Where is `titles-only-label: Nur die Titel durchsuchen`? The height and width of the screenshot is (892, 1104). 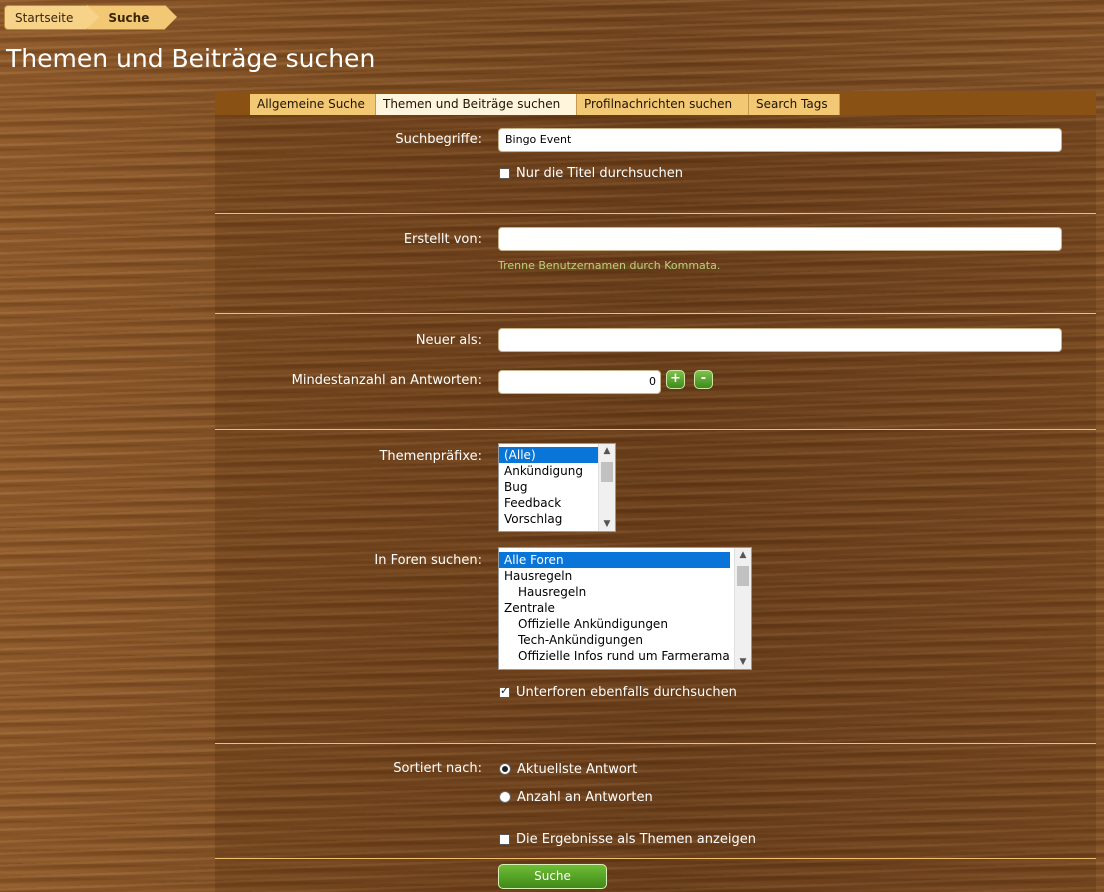 titles-only-label: Nur die Titel durchsuchen is located at coordinates (600, 173).